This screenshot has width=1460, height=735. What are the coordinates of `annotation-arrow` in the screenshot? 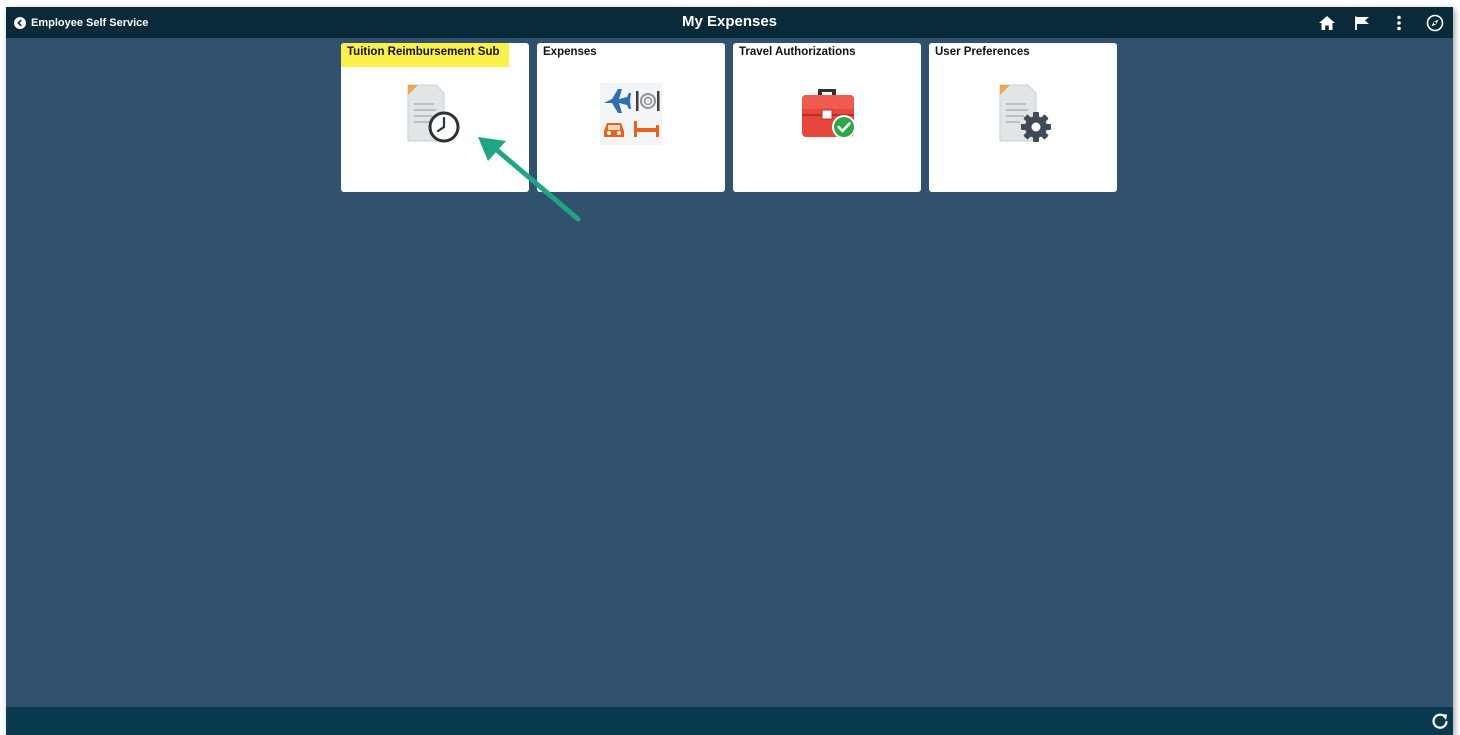 It's located at (531, 184).